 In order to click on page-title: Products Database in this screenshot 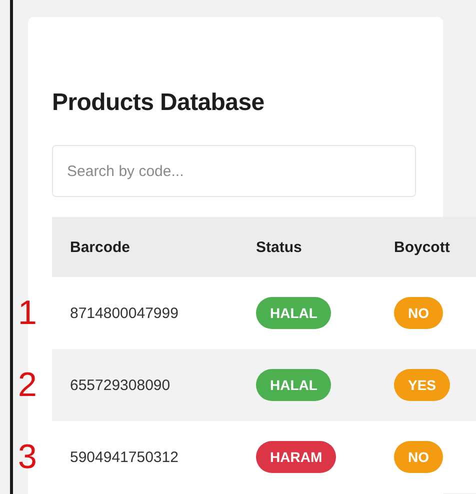, I will do `click(158, 103)`.